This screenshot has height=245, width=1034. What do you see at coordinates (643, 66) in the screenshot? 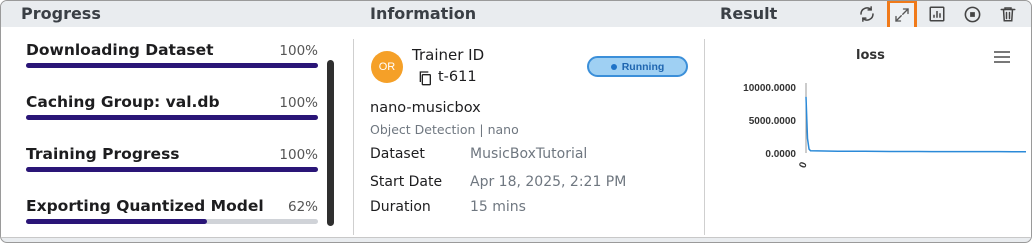
I see `status-text: Running` at bounding box center [643, 66].